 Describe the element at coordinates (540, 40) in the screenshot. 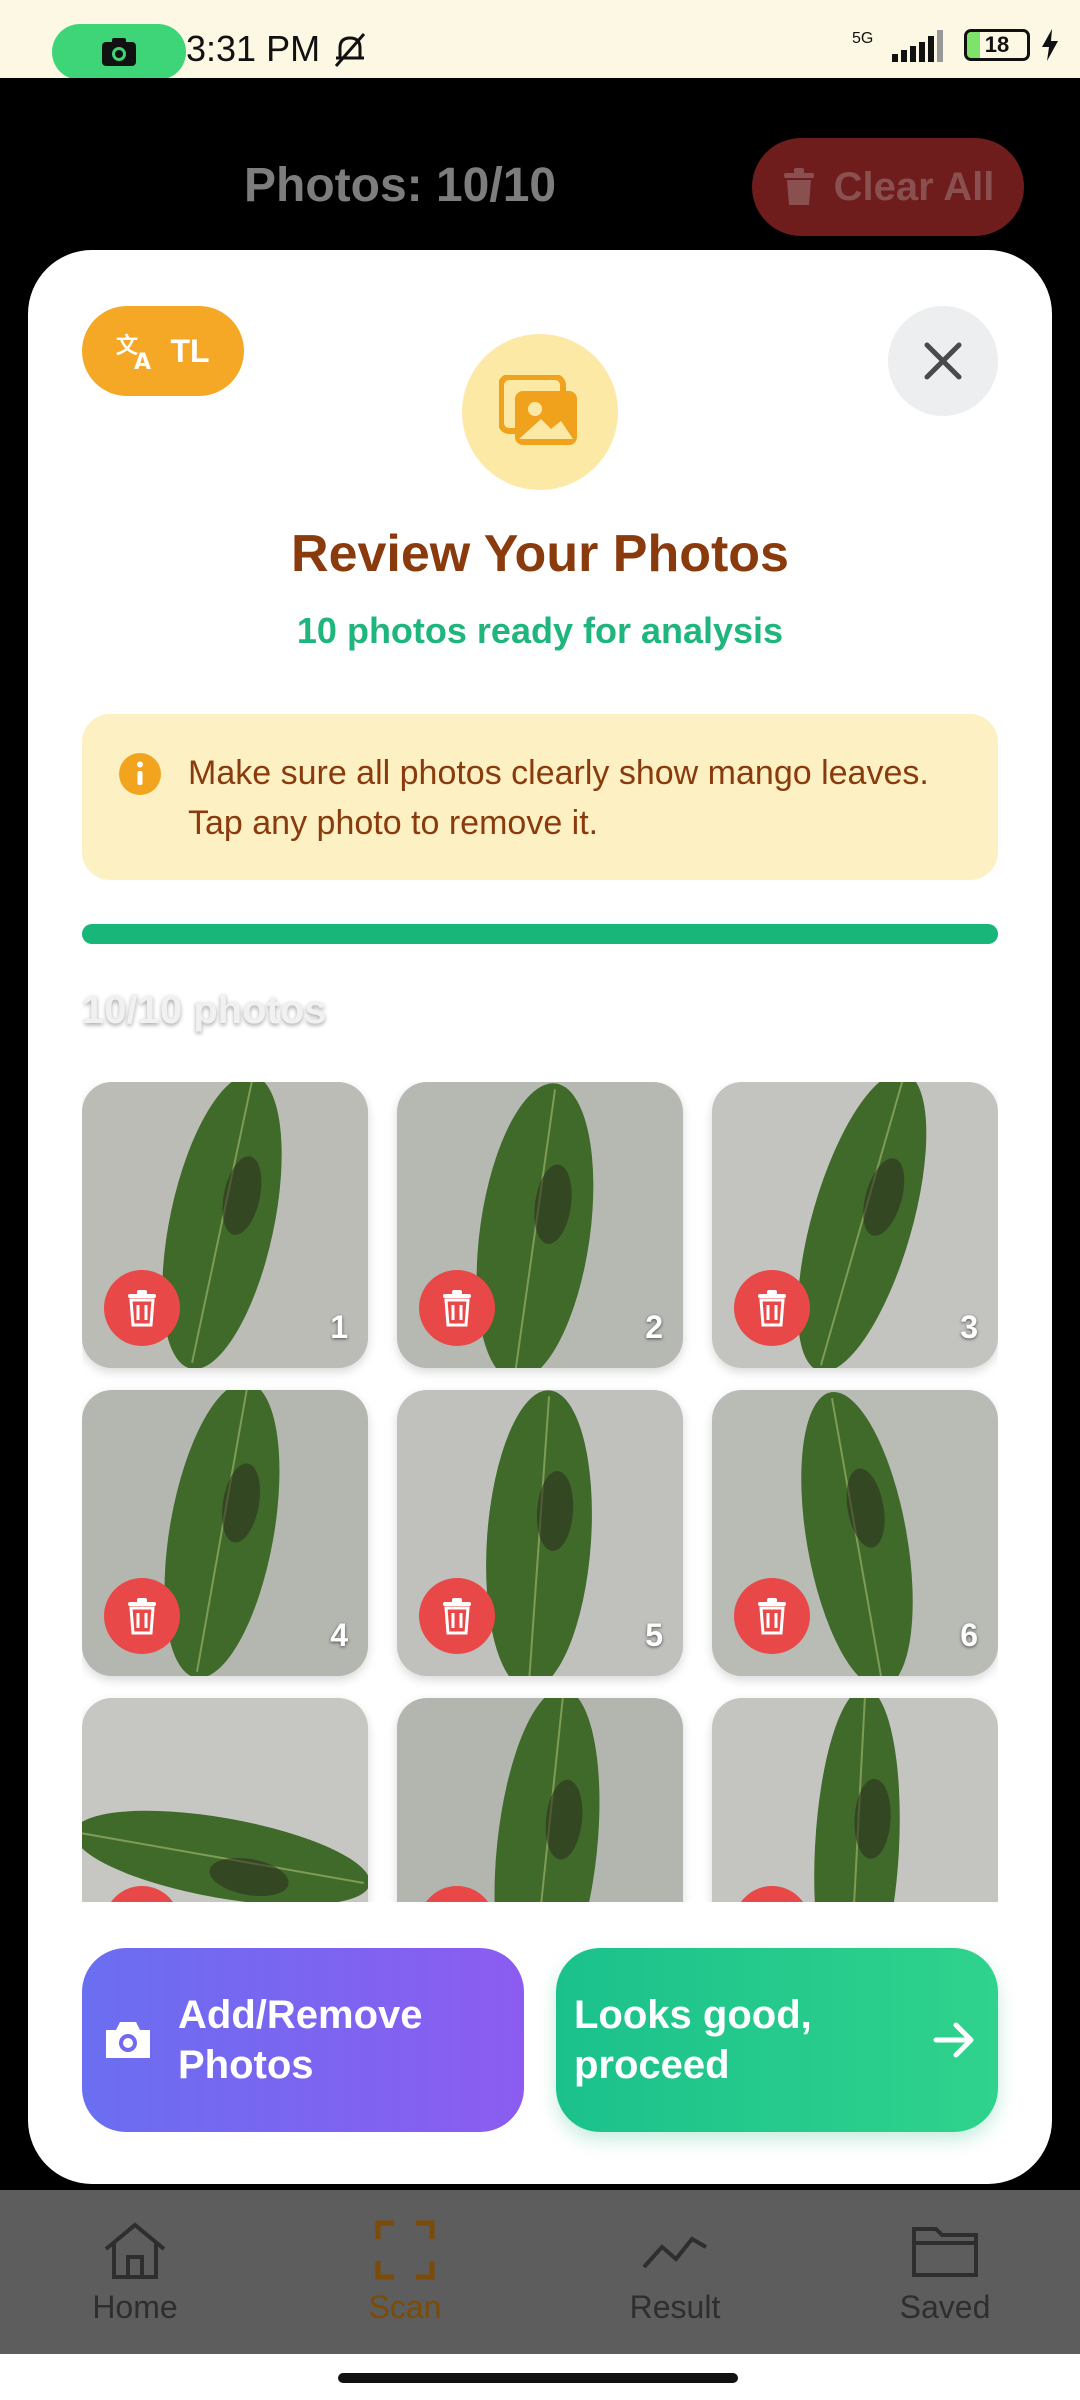

I see `status-bar: 3:31 PM 5G 18` at that location.